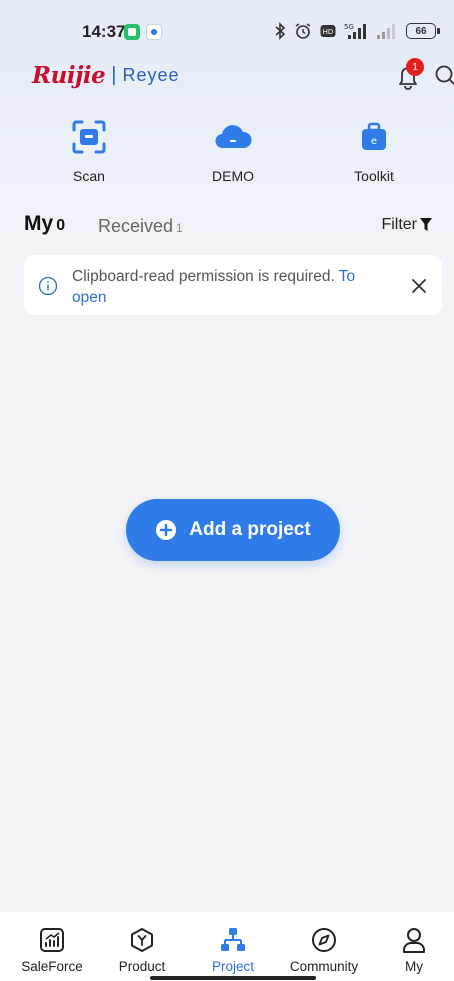  Describe the element at coordinates (444, 76) in the screenshot. I see `search-icon` at that location.